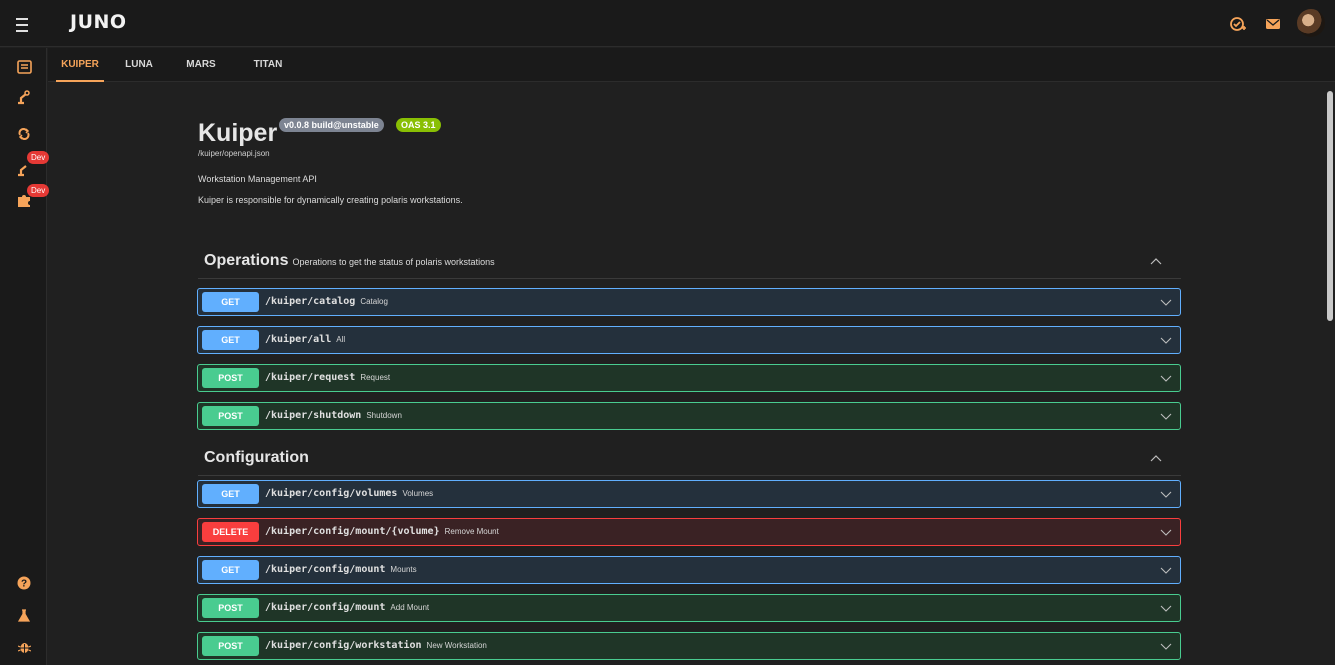 The image size is (1335, 665). What do you see at coordinates (238, 133) in the screenshot?
I see `api-title: Kuiper` at bounding box center [238, 133].